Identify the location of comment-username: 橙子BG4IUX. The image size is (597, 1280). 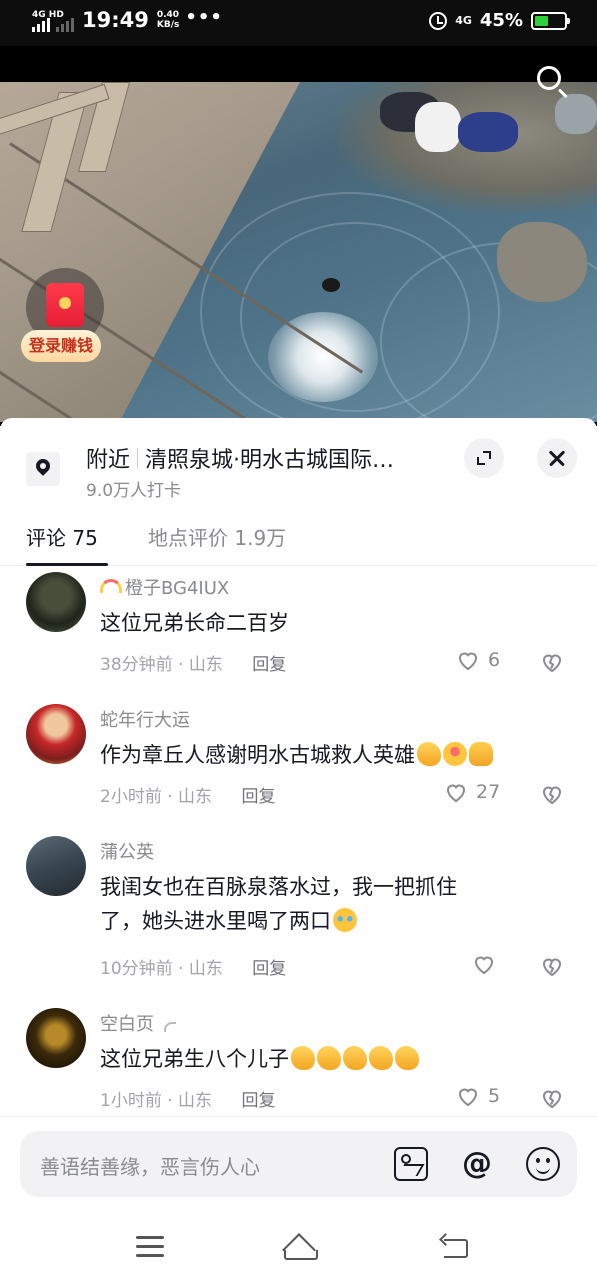
(164, 587).